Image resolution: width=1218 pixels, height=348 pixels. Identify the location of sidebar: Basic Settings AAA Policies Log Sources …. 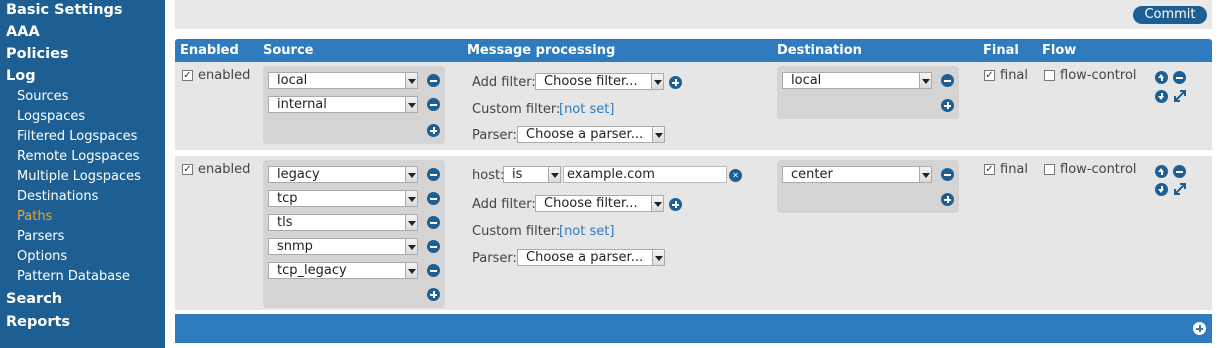
(82, 174).